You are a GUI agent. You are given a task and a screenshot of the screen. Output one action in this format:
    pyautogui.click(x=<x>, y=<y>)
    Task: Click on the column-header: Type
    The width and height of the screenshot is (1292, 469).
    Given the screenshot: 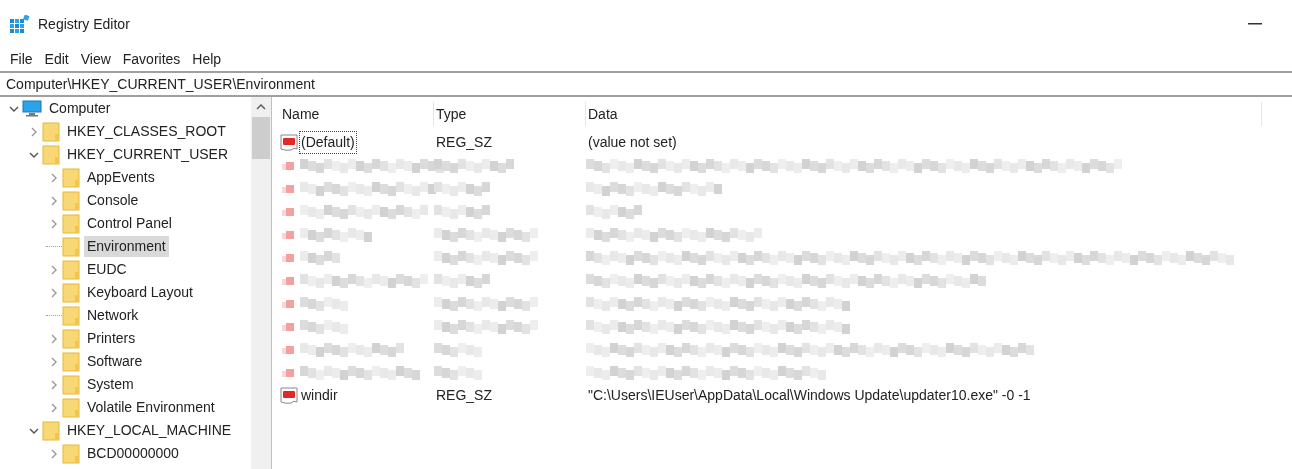 What is the action you would take?
    pyautogui.click(x=510, y=114)
    